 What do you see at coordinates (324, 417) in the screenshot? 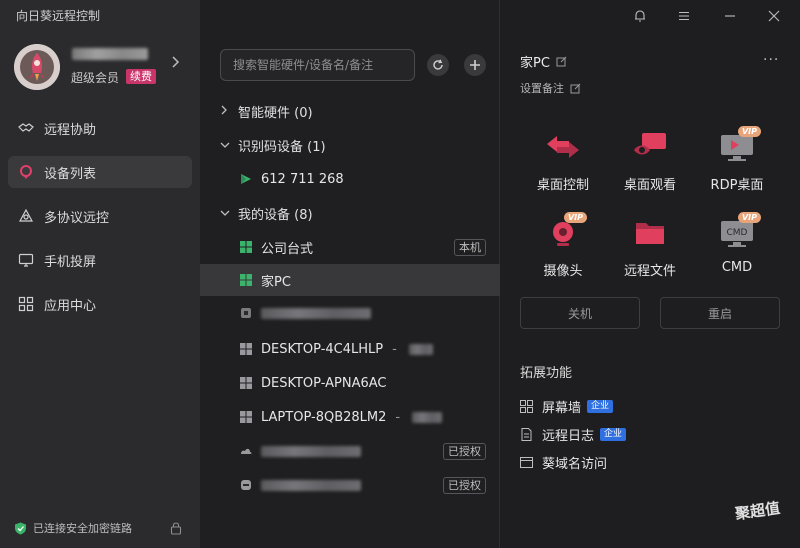
I see `device-name: LAPTOP-8QB28LM2` at bounding box center [324, 417].